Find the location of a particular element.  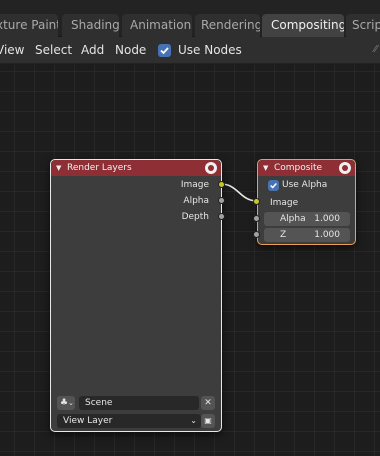

area-resize-icon: ⁄⁄ is located at coordinates (377, 51).